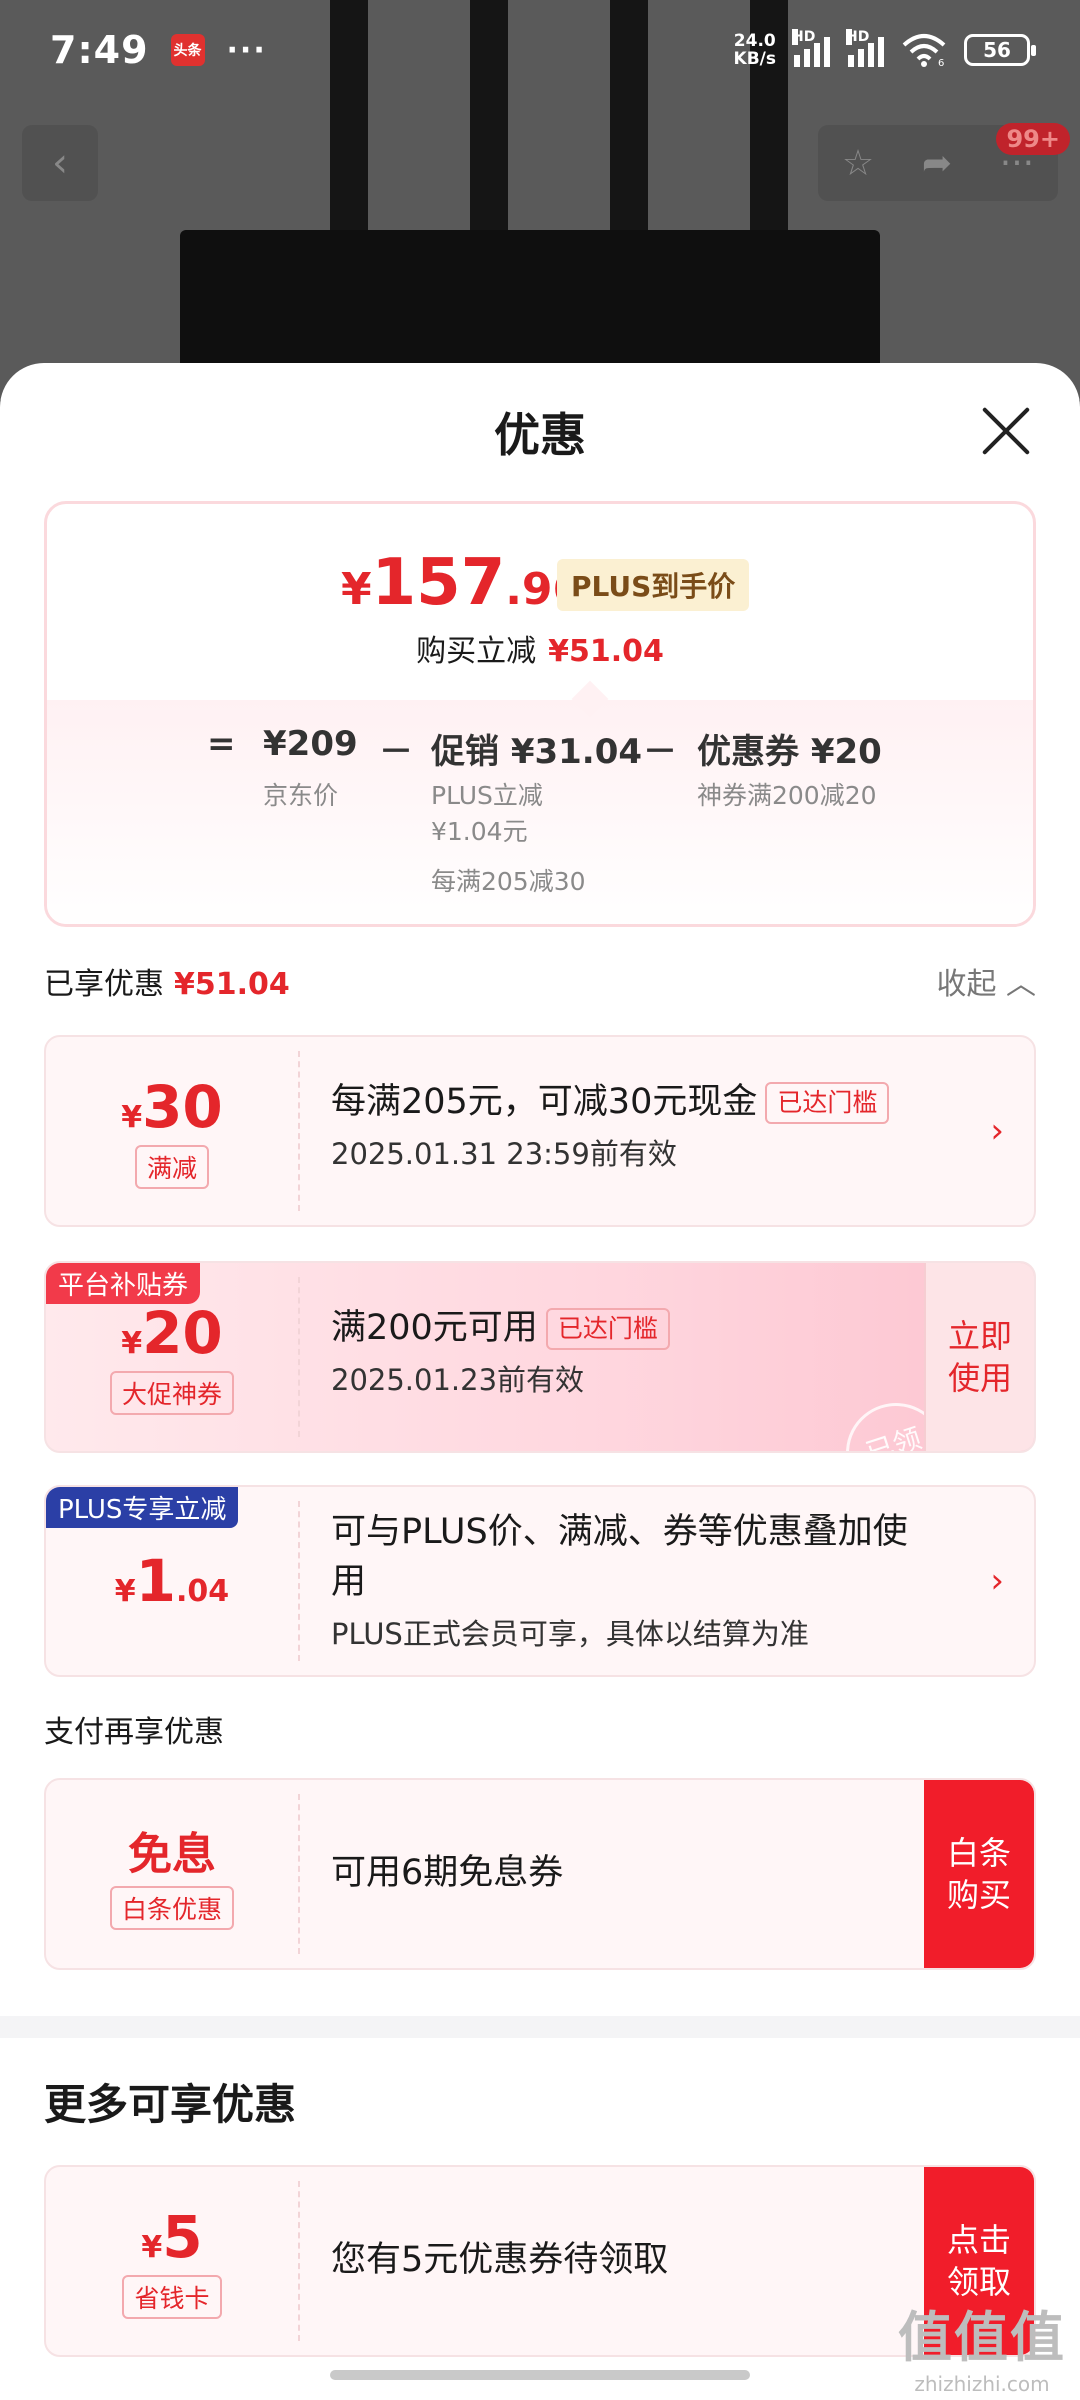  What do you see at coordinates (99, 50) in the screenshot?
I see `status-time: 7:49` at bounding box center [99, 50].